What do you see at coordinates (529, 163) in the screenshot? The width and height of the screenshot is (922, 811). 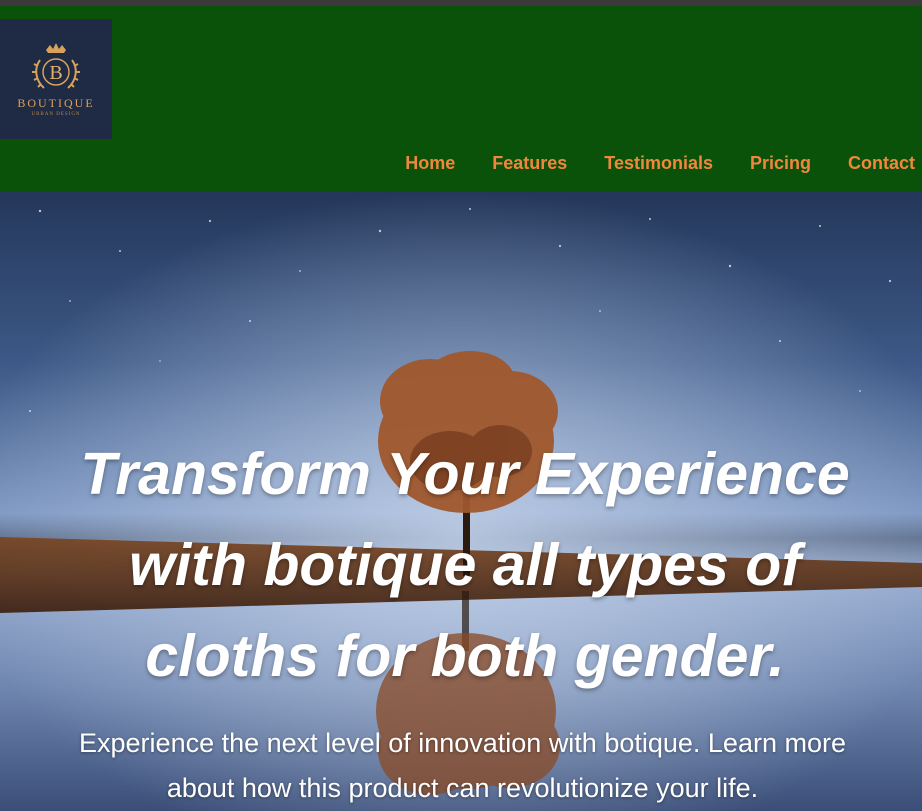 I see `nav-features-link: Features` at bounding box center [529, 163].